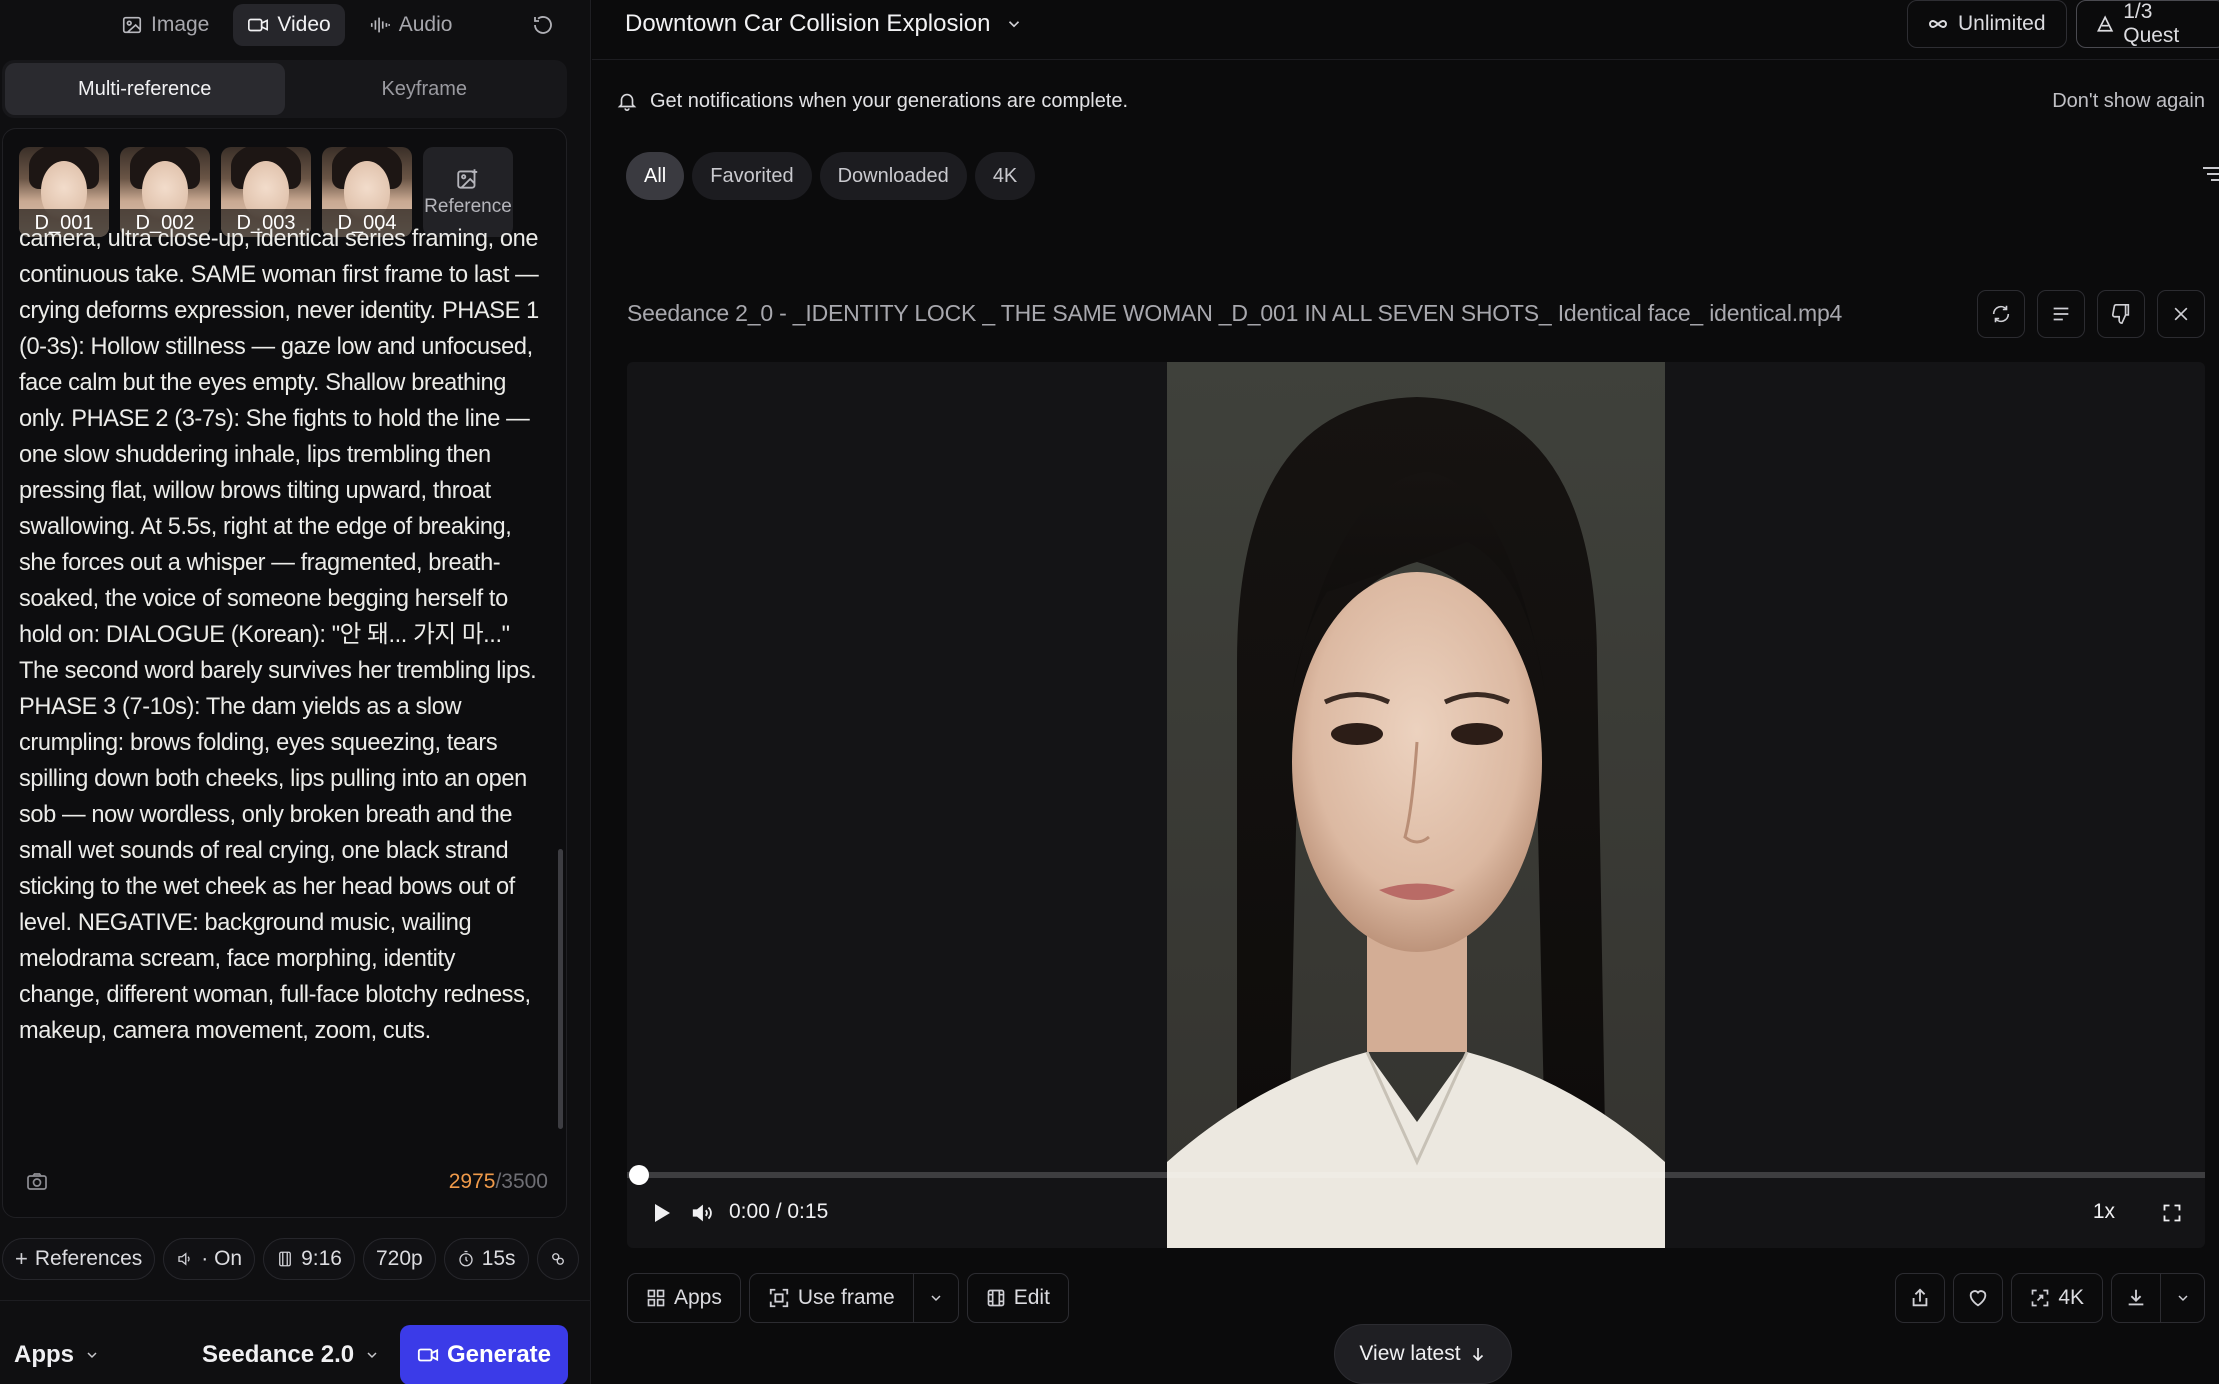 The height and width of the screenshot is (1384, 2219). I want to click on prompt-scrollbar, so click(560, 989).